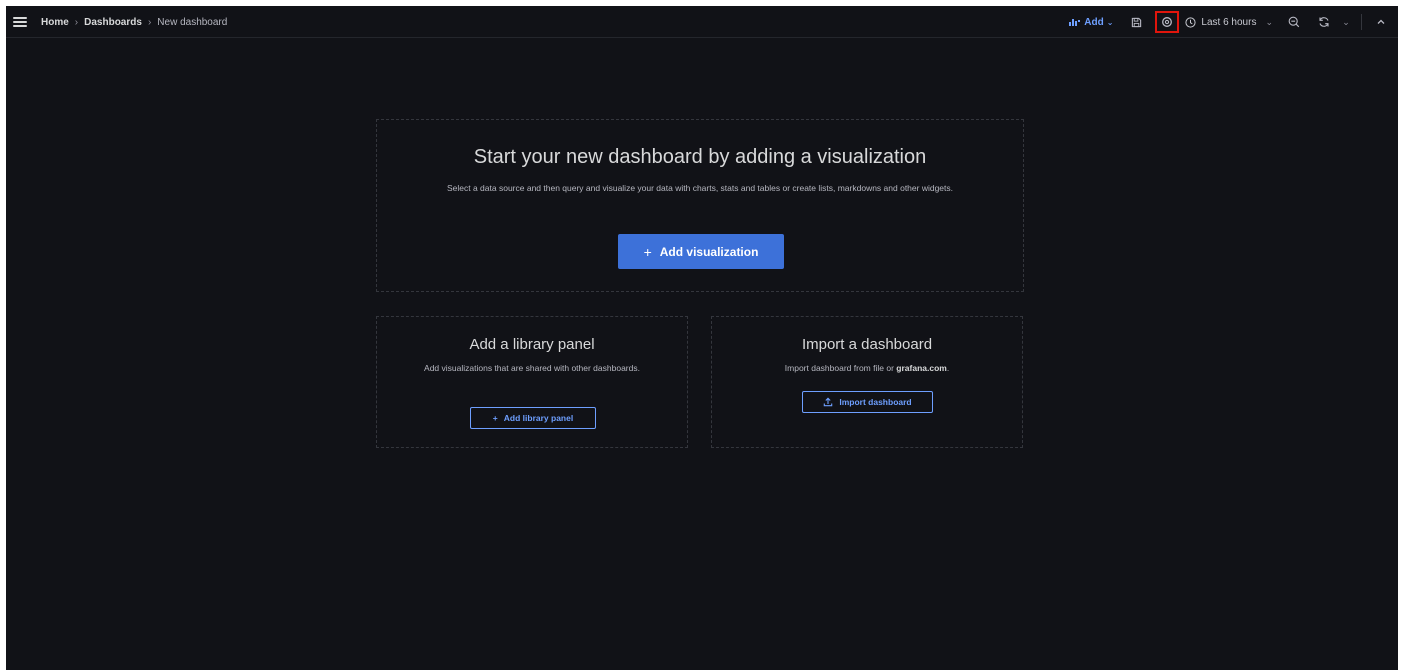  I want to click on import-dashboard-label: Import dashboard, so click(875, 402).